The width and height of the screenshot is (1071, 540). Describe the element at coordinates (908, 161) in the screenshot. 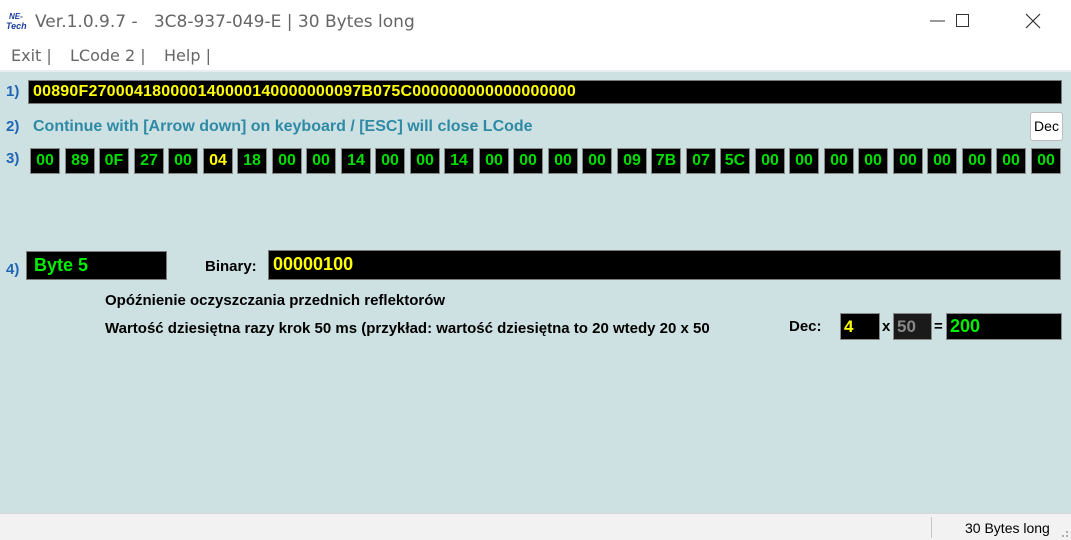

I see `byte-cell-25: 00` at that location.